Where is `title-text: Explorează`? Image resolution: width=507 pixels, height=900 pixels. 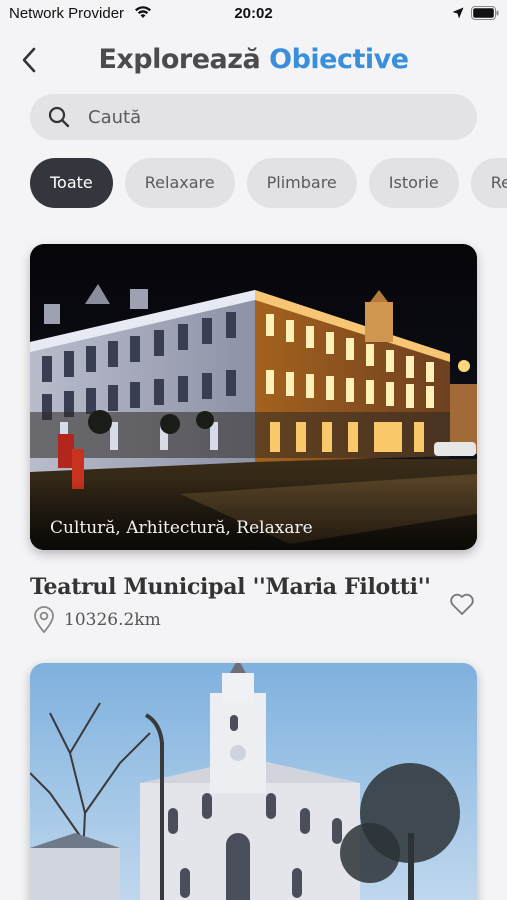 title-text: Explorează is located at coordinates (179, 59).